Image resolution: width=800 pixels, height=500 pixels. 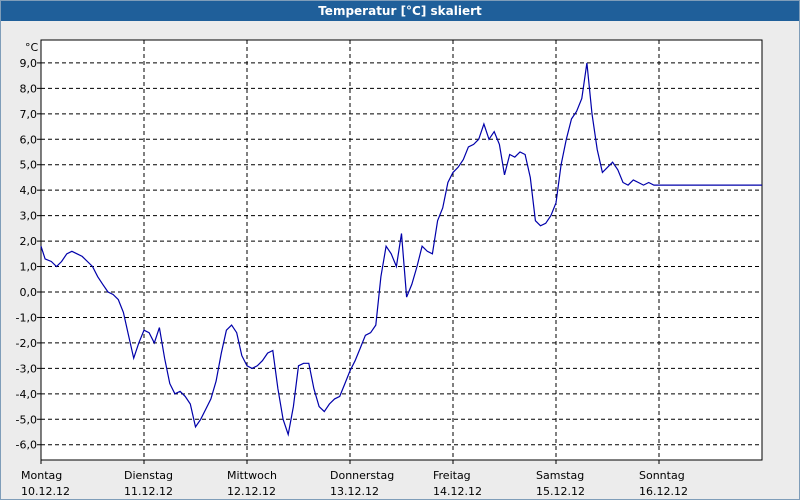 I want to click on y-tick-label: 9,0, so click(x=29, y=63).